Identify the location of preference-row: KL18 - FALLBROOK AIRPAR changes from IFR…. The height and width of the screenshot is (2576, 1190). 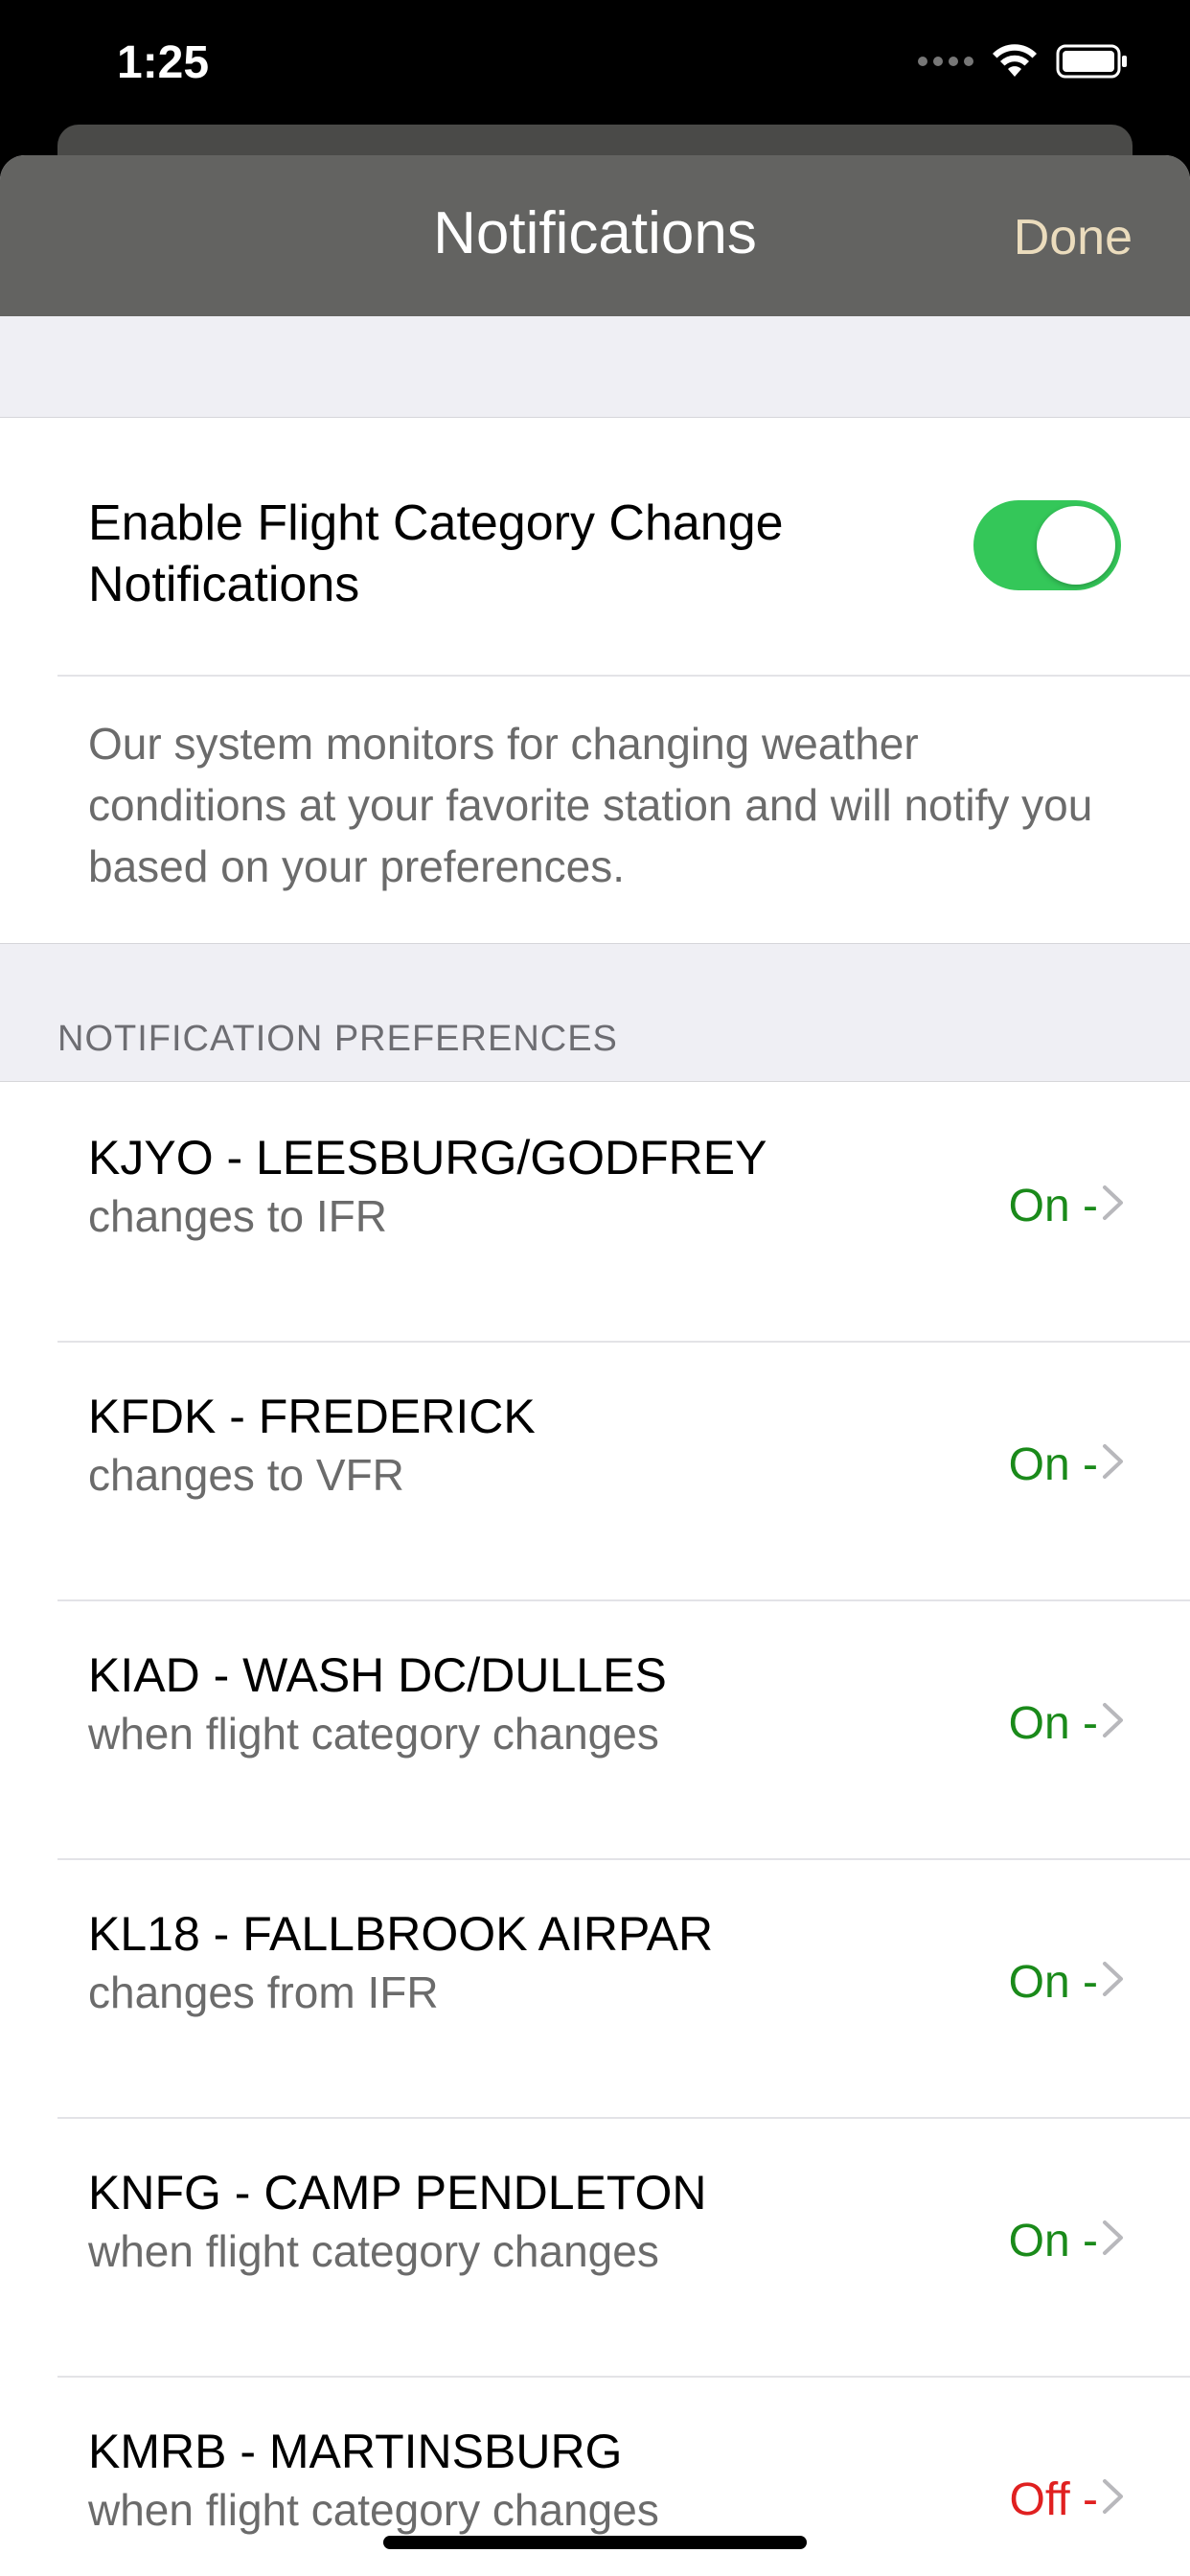
(595, 1988).